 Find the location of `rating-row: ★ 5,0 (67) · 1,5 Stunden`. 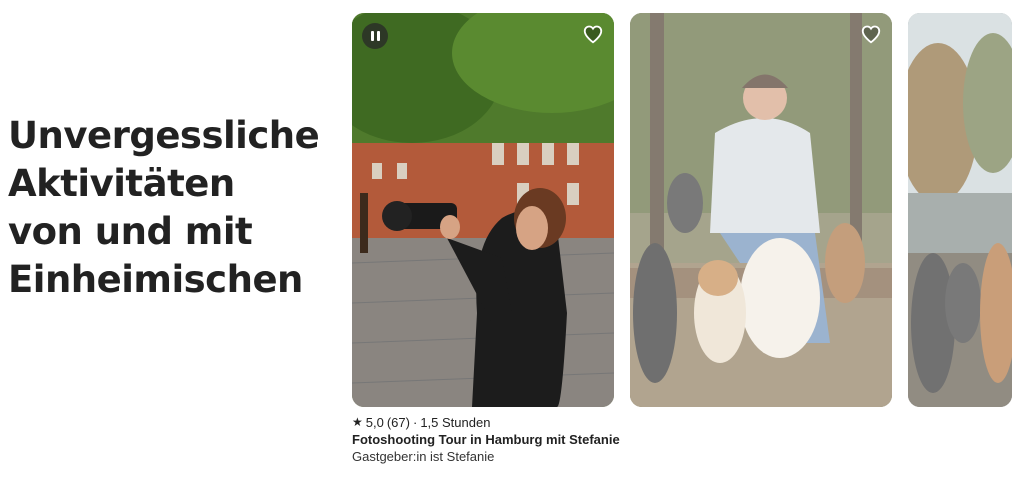

rating-row: ★ 5,0 (67) · 1,5 Stunden is located at coordinates (483, 422).